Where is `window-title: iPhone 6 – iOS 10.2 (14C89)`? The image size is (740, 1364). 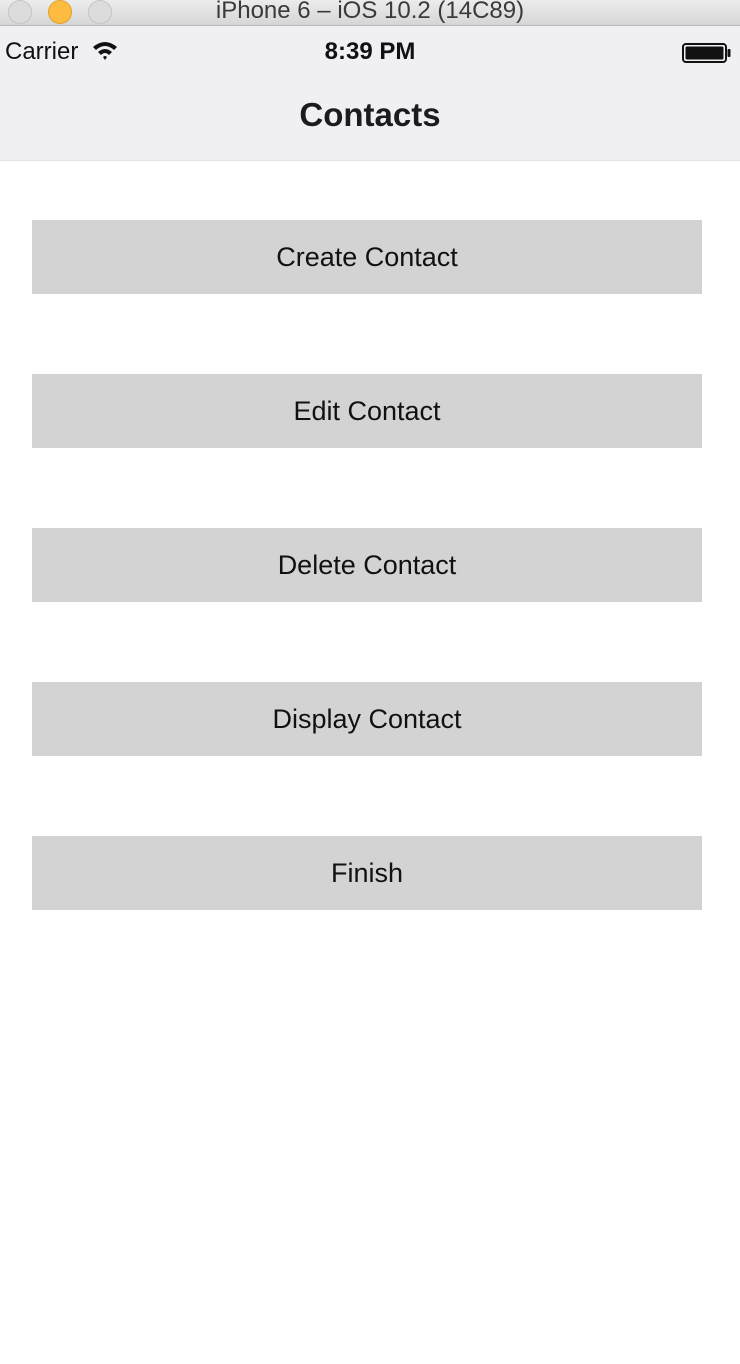
window-title: iPhone 6 – iOS 10.2 (14C89) is located at coordinates (370, 12).